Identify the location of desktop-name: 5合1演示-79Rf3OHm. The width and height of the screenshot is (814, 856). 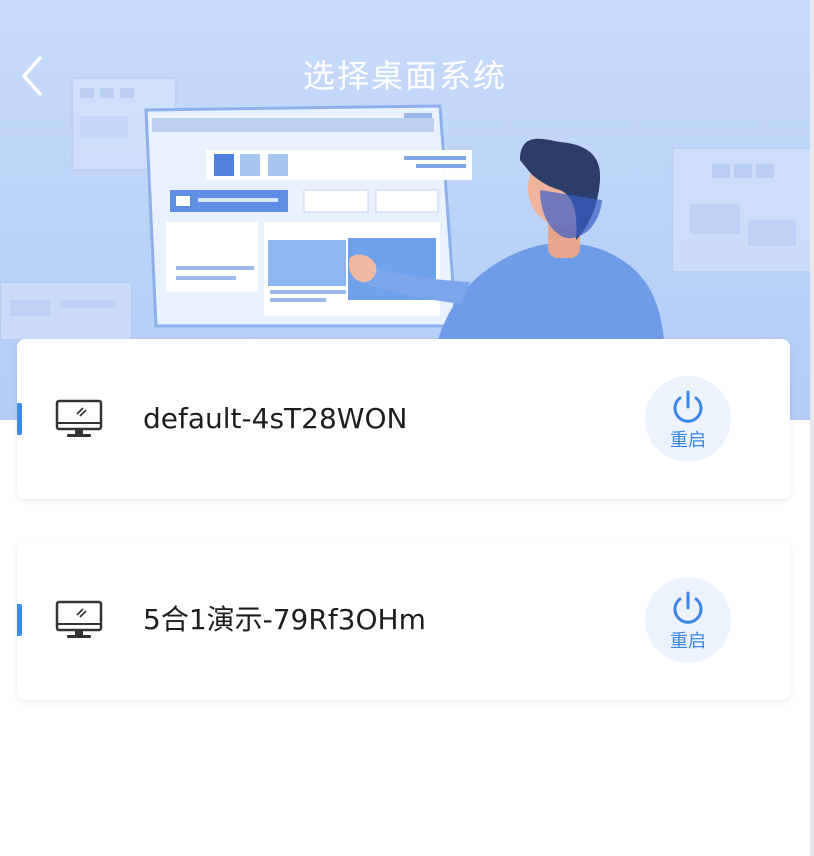
(284, 619).